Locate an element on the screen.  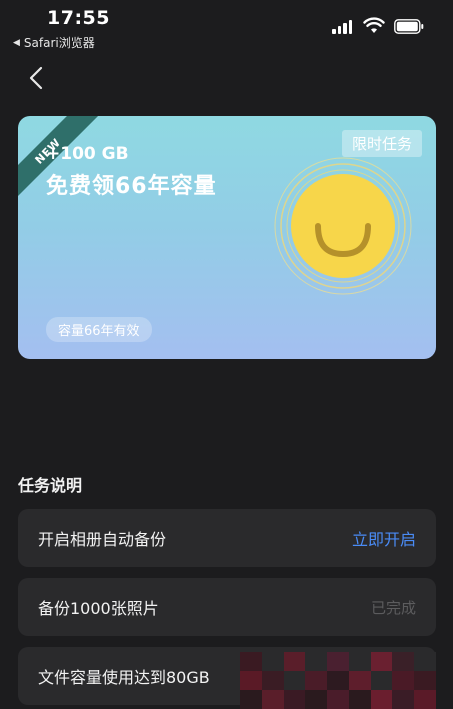
back-triangle-icon: ◀ is located at coordinates (16, 42).